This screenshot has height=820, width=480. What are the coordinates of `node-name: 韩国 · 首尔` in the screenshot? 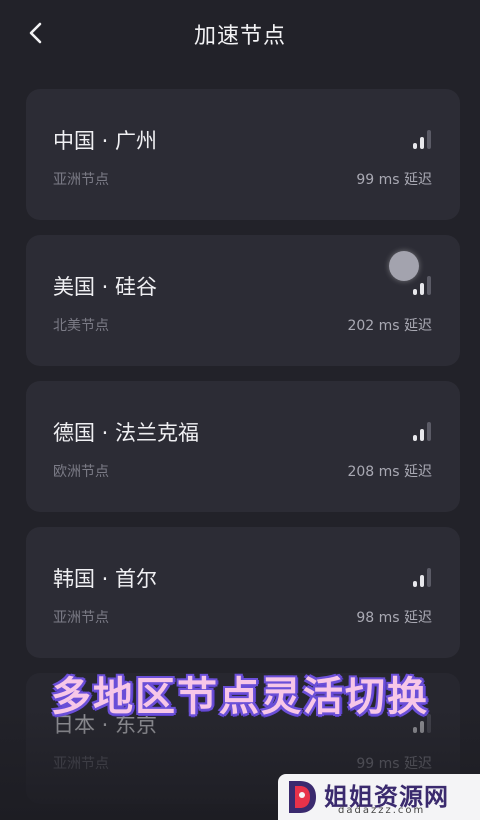 It's located at (105, 579).